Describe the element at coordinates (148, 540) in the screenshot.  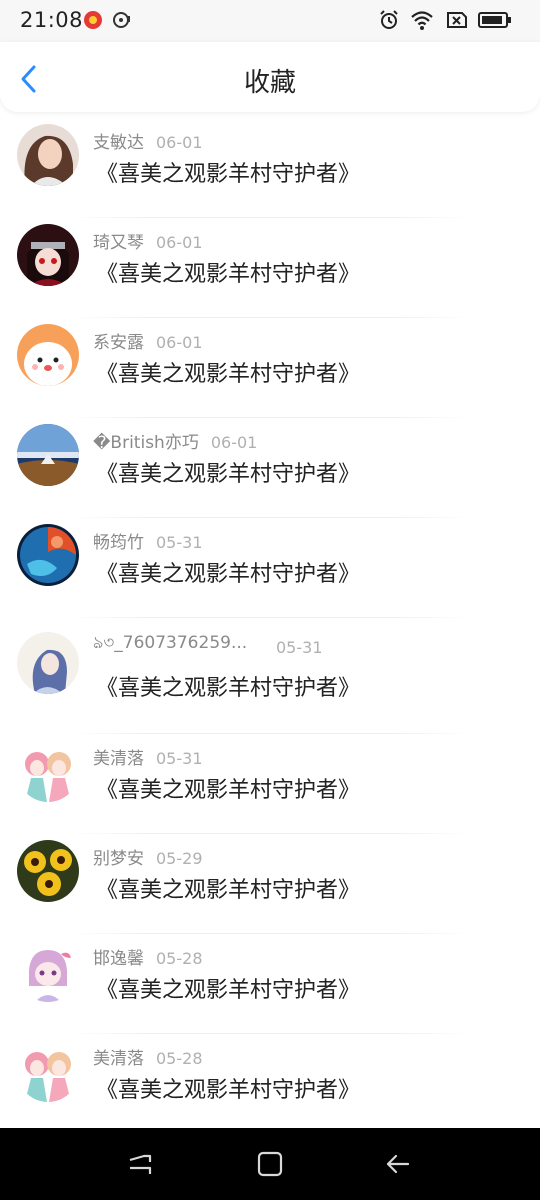
I see `item-meta: 畅筠竹 05-31` at that location.